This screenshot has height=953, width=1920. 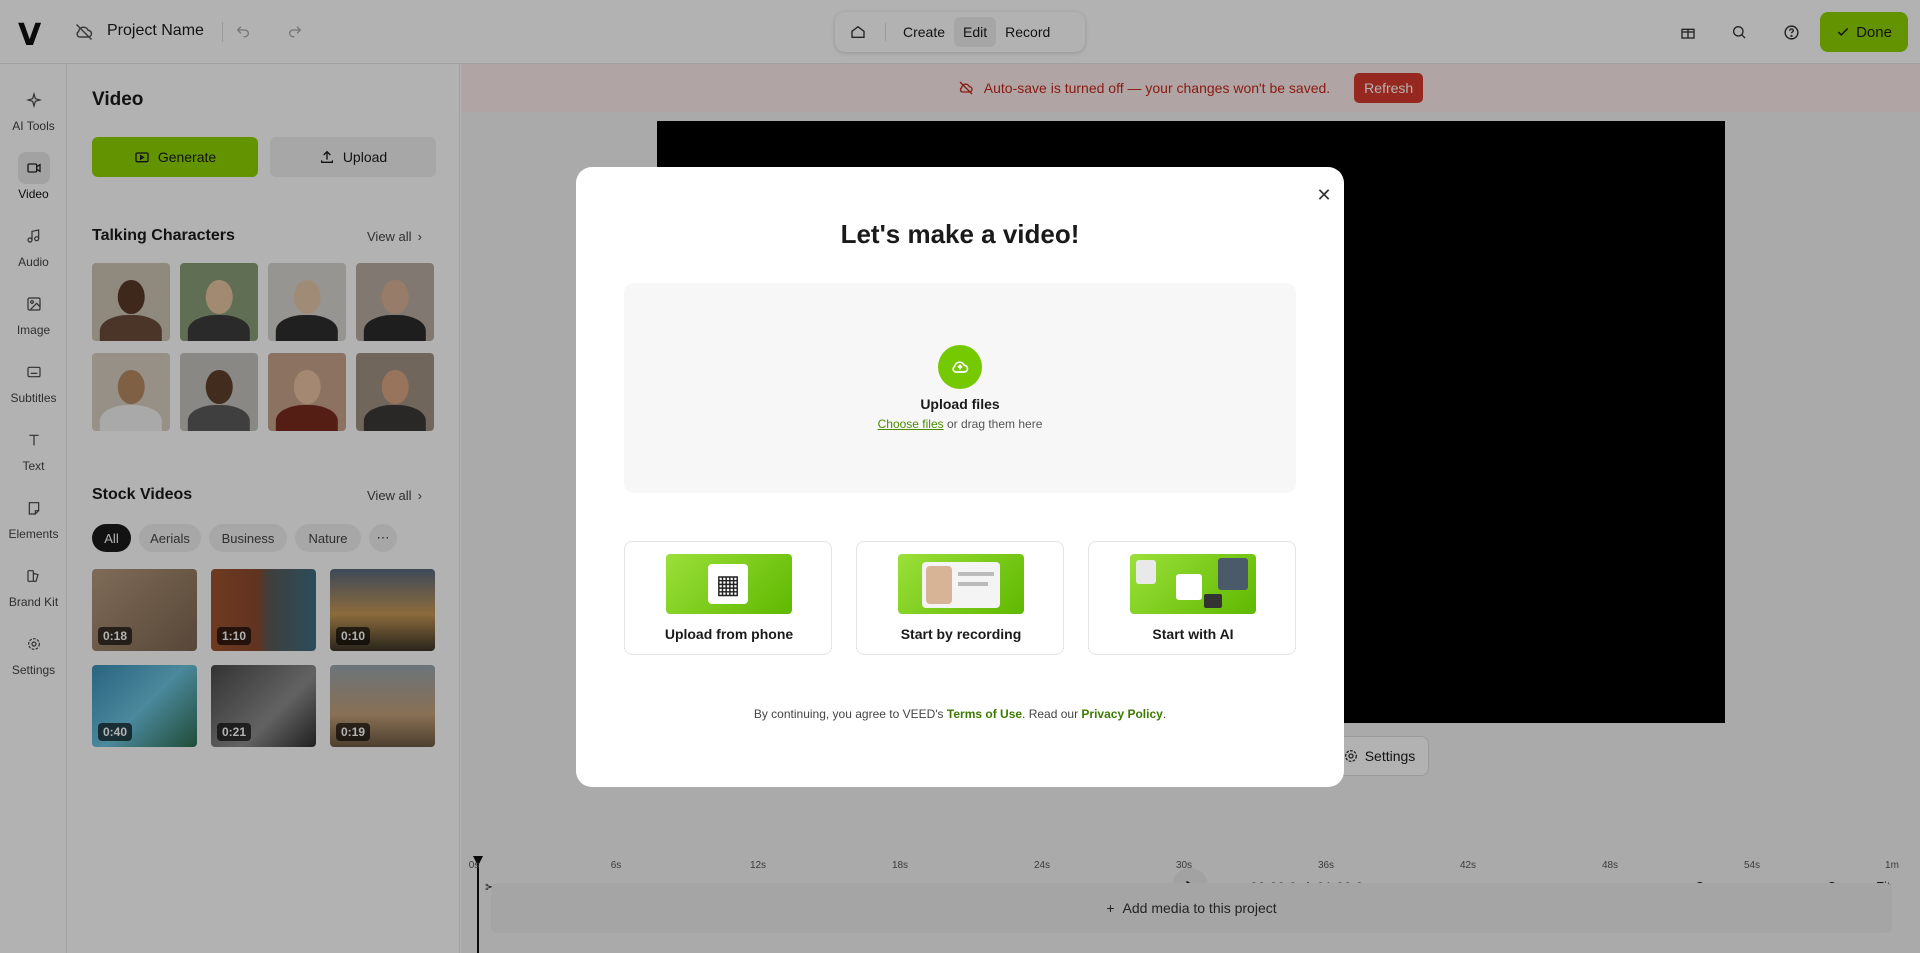 What do you see at coordinates (850, 714) in the screenshot?
I see `legal-prefix: By continuing, you agree to VEED's` at bounding box center [850, 714].